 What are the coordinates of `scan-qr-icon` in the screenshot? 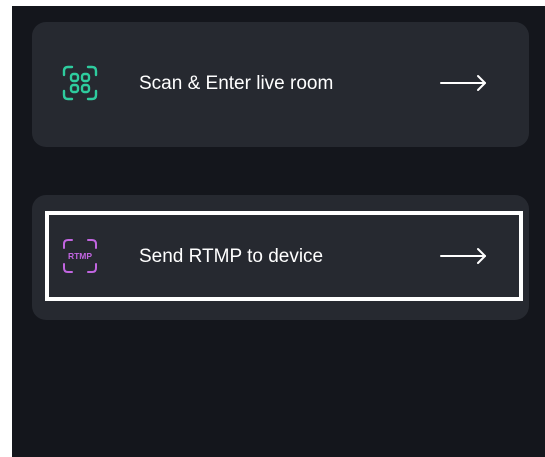 It's located at (80, 83).